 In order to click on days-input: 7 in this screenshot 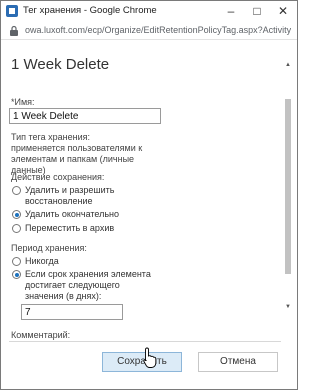, I will do `click(72, 312)`.